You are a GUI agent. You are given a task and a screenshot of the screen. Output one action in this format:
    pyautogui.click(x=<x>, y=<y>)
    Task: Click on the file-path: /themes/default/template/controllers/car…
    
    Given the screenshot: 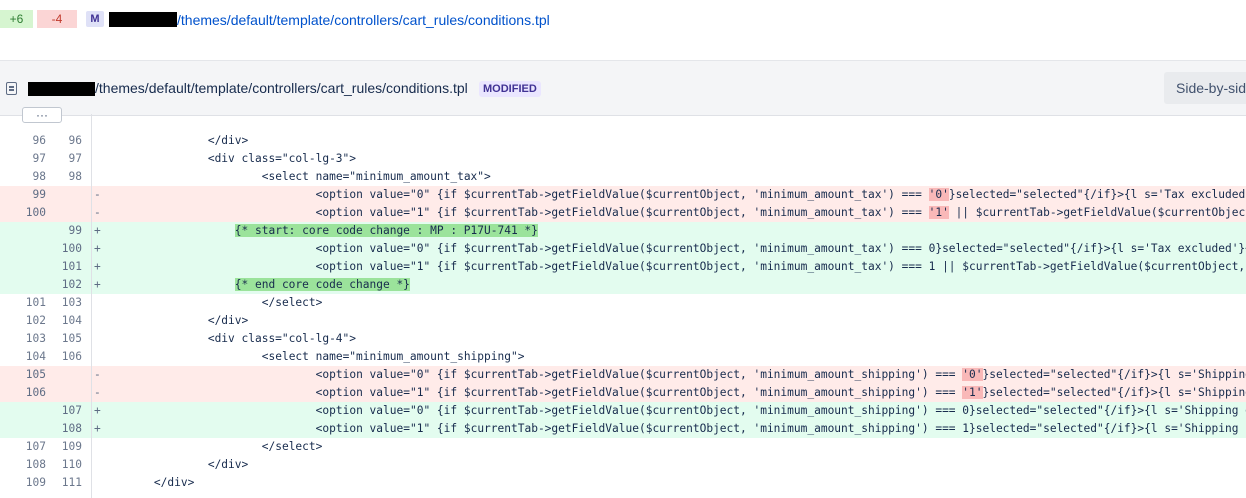 What is the action you would take?
    pyautogui.click(x=281, y=88)
    